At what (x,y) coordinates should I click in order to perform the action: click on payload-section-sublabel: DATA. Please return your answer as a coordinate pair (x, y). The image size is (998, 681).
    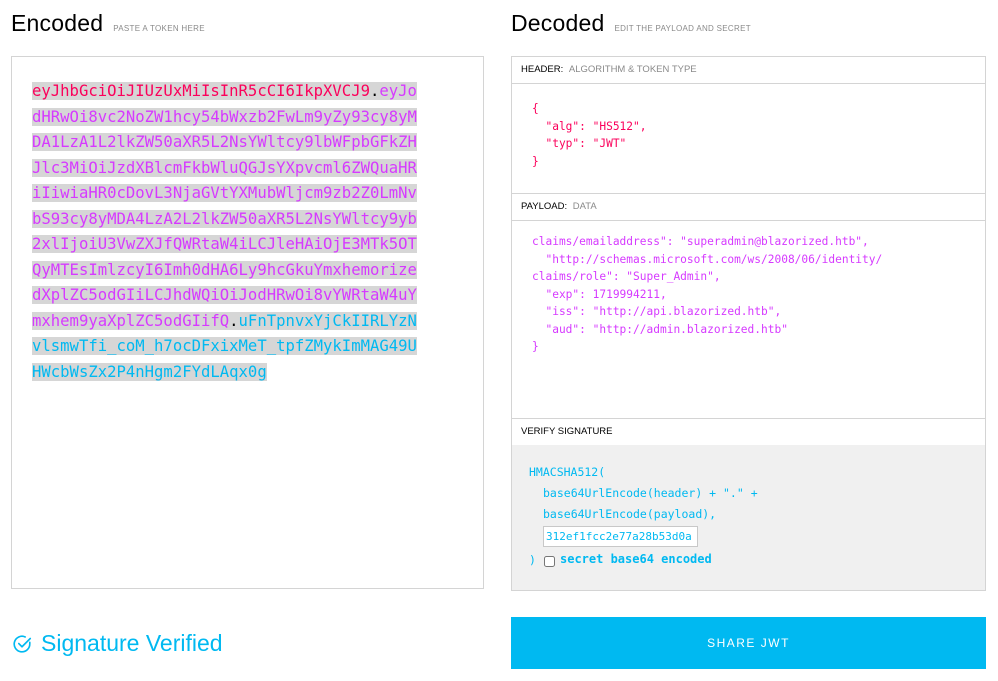
    Looking at the image, I should click on (584, 206).